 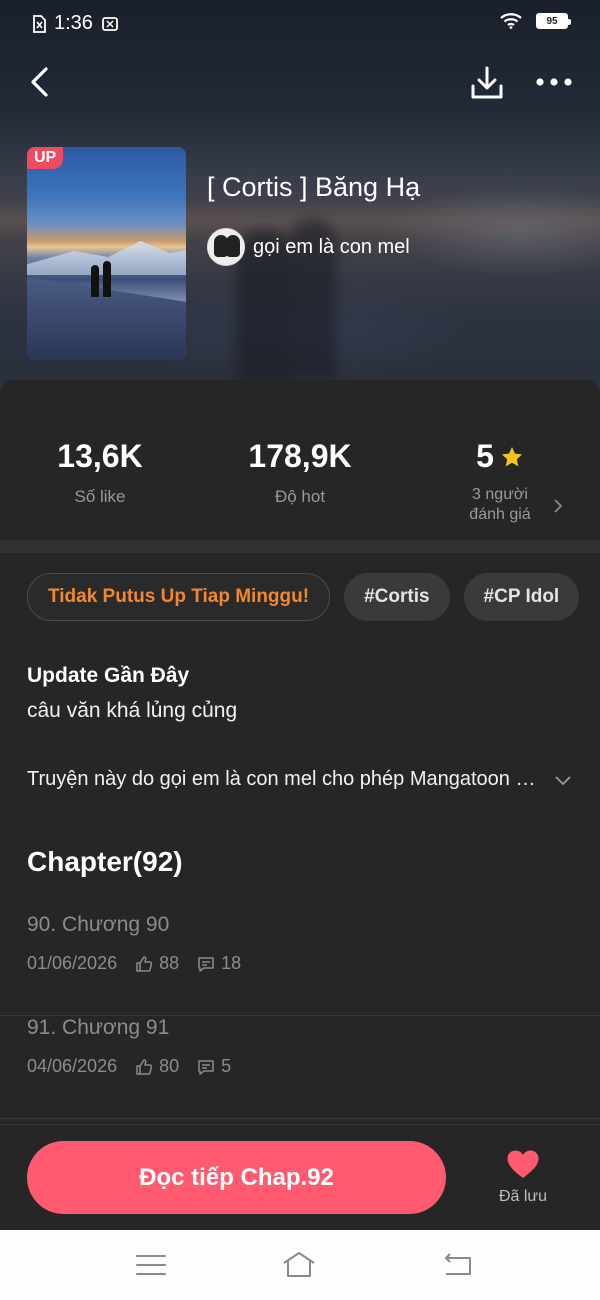 What do you see at coordinates (300, 1067) in the screenshot?
I see `chapter-row: 91. Chương 91 04/06/2026 80 5` at bounding box center [300, 1067].